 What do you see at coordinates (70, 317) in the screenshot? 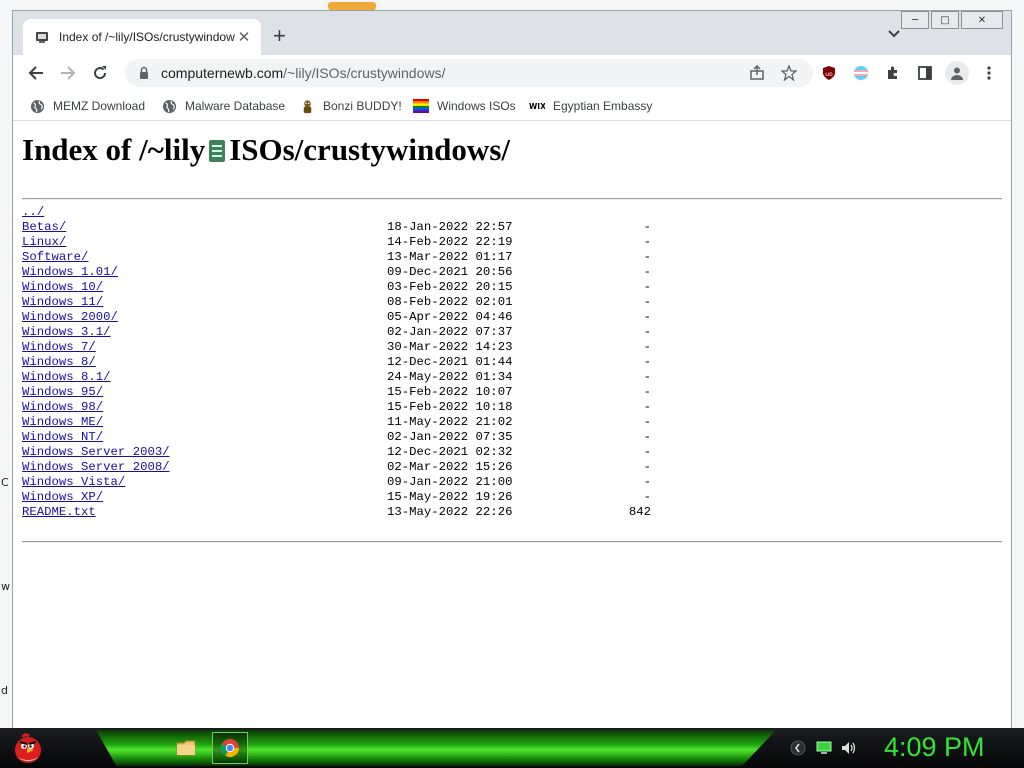
I see `entry-link: Windows 2000/` at bounding box center [70, 317].